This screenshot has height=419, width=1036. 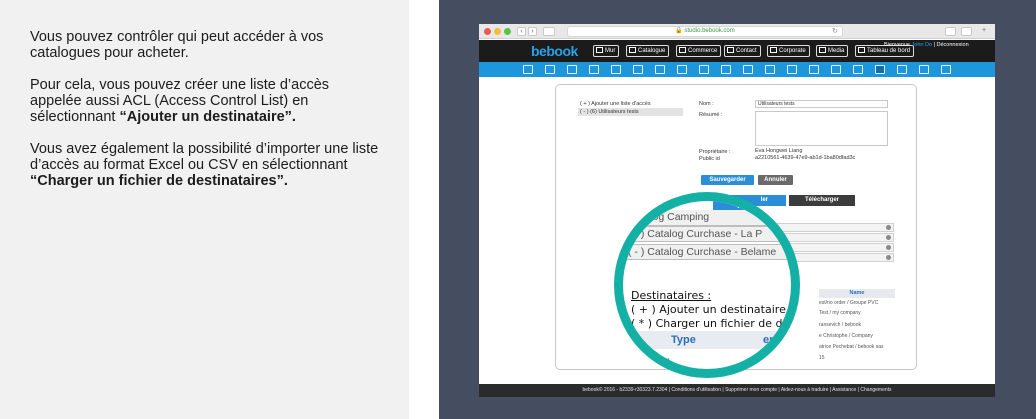 What do you see at coordinates (805, 158) in the screenshot?
I see `public-id-value: a2210561-4639-47e9-ab1d-1ba80dfad3c` at bounding box center [805, 158].